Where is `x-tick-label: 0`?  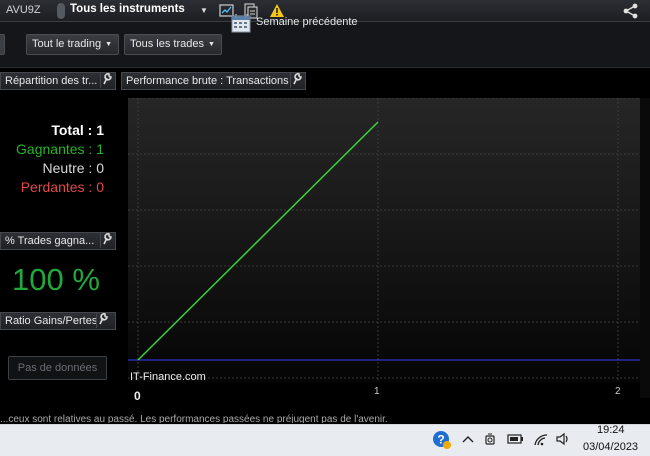 x-tick-label: 0 is located at coordinates (137, 396).